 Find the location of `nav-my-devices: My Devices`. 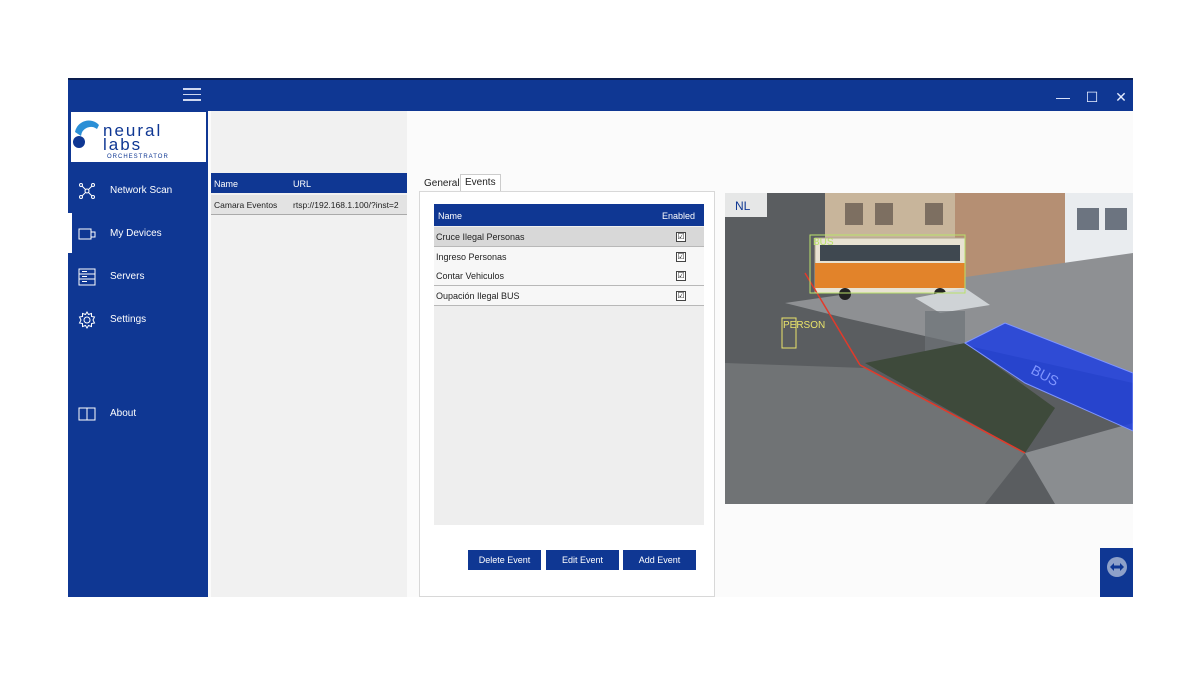

nav-my-devices: My Devices is located at coordinates (138, 233).